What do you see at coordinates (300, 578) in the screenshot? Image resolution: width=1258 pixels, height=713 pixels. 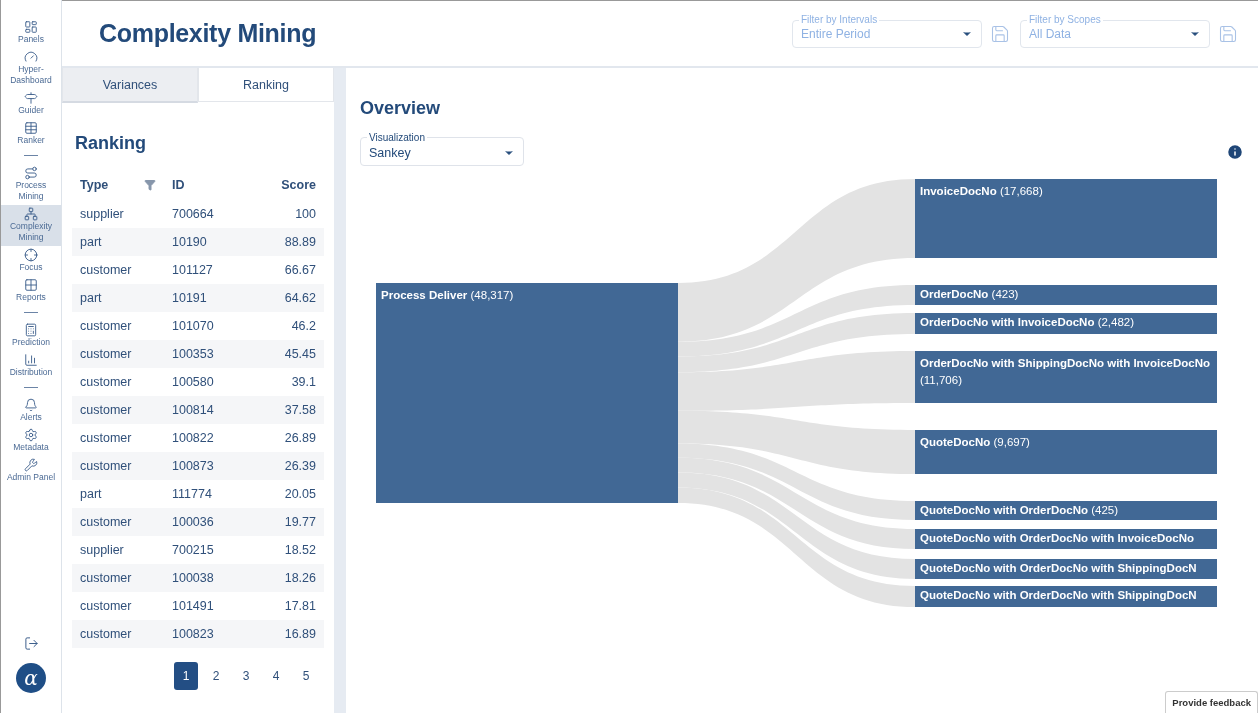 I see `table-cell-text: 18.26` at bounding box center [300, 578].